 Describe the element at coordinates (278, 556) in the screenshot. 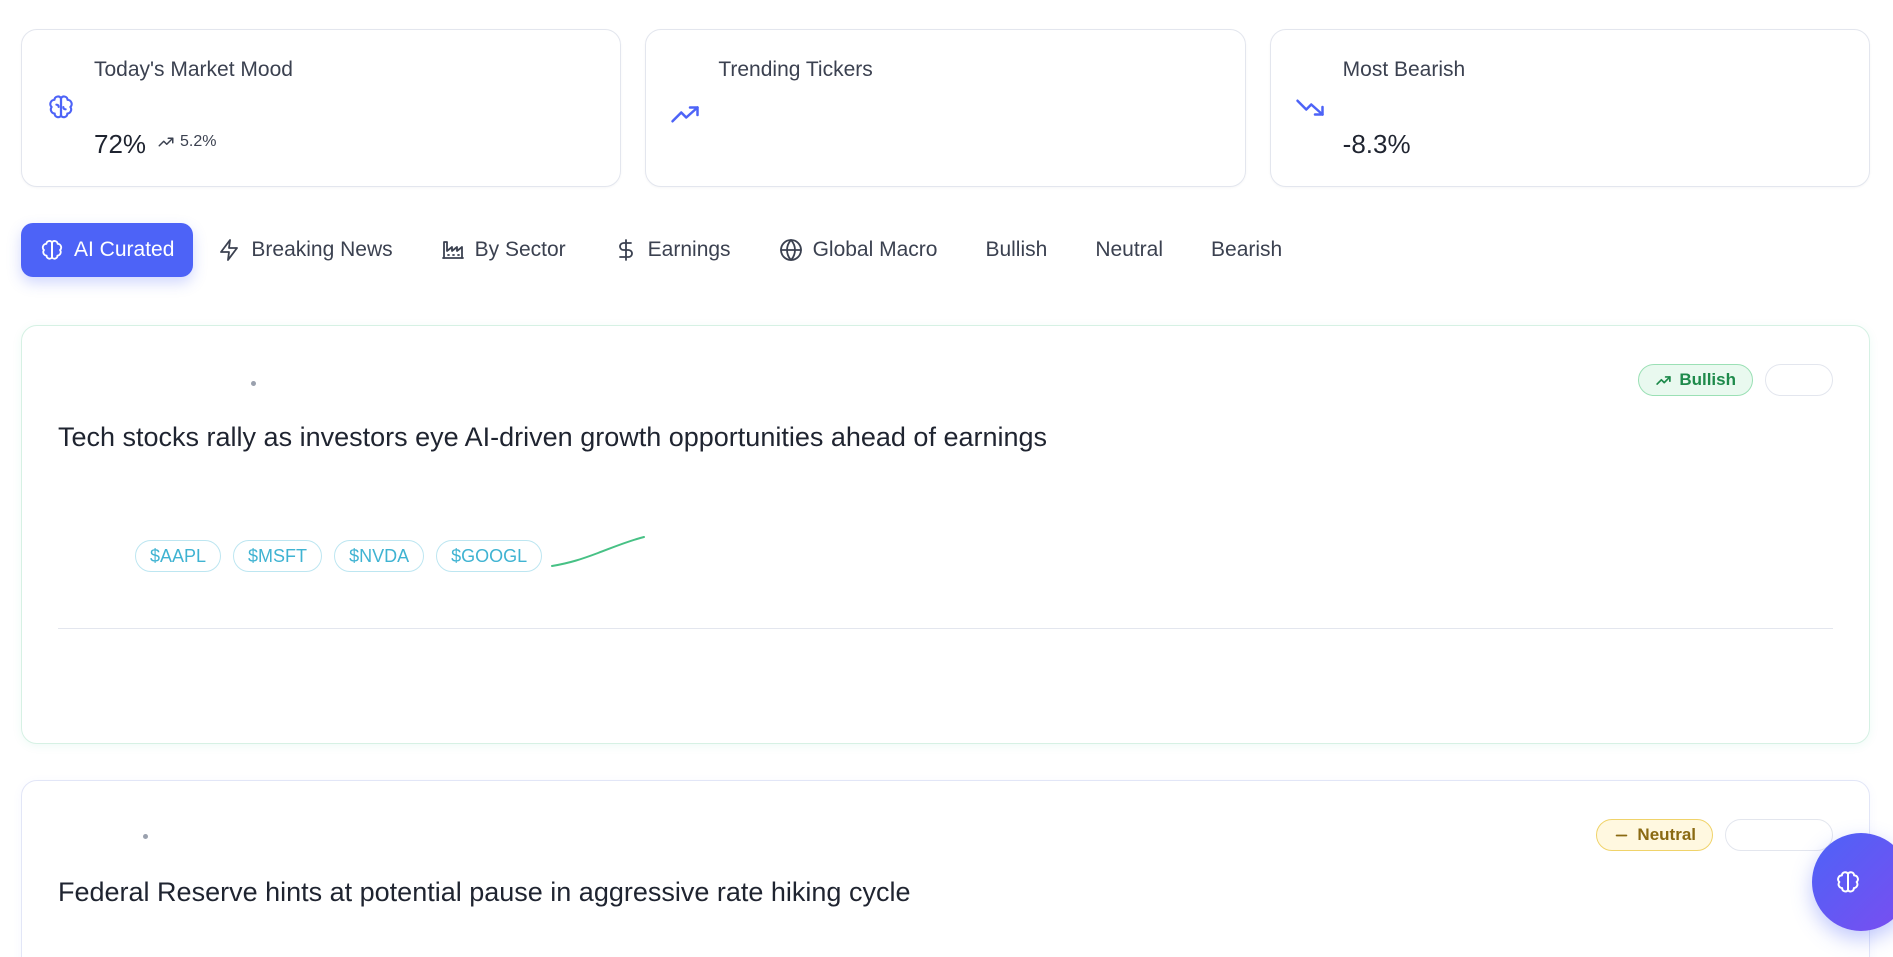

I see `ticker-chip: $MSFT` at that location.